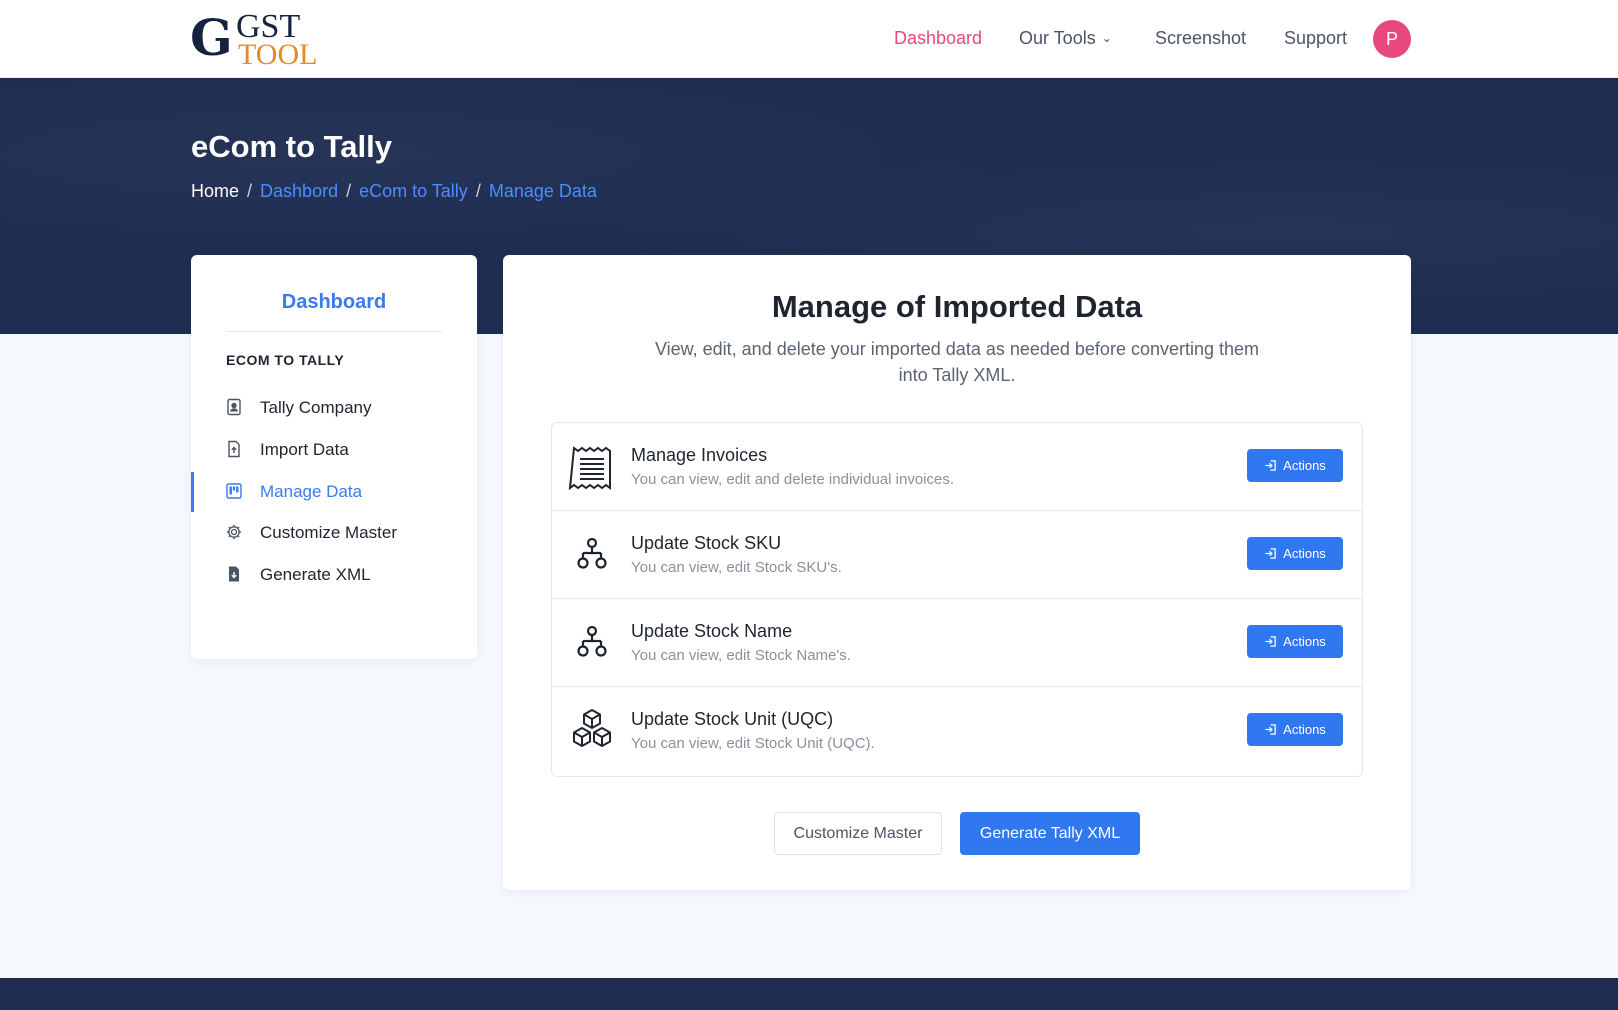  What do you see at coordinates (234, 407) in the screenshot?
I see `id-card-icon` at bounding box center [234, 407].